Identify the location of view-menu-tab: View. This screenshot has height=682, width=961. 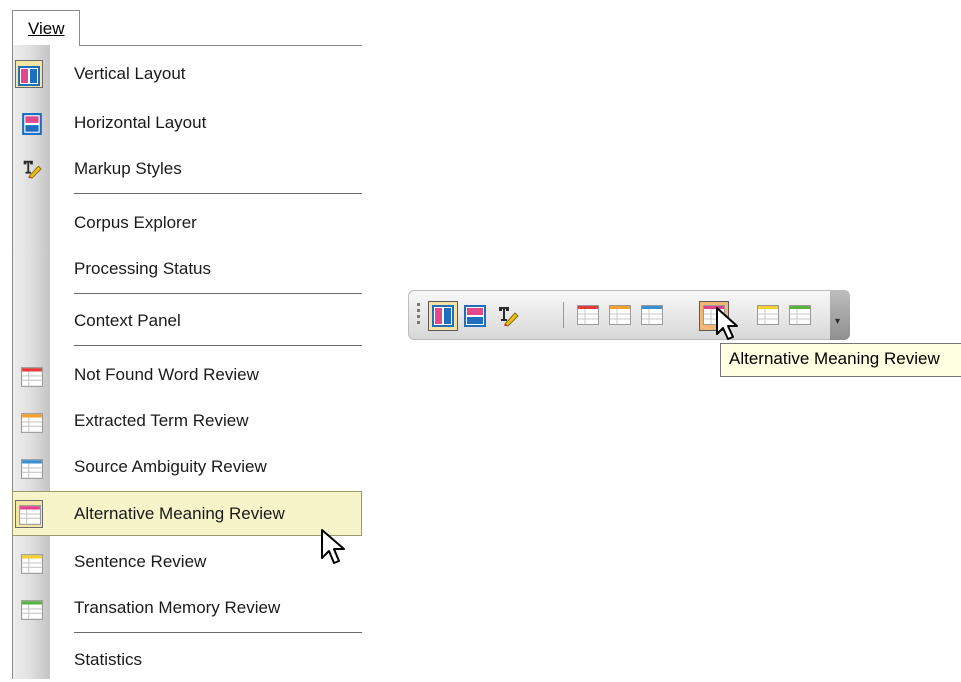
(46, 28).